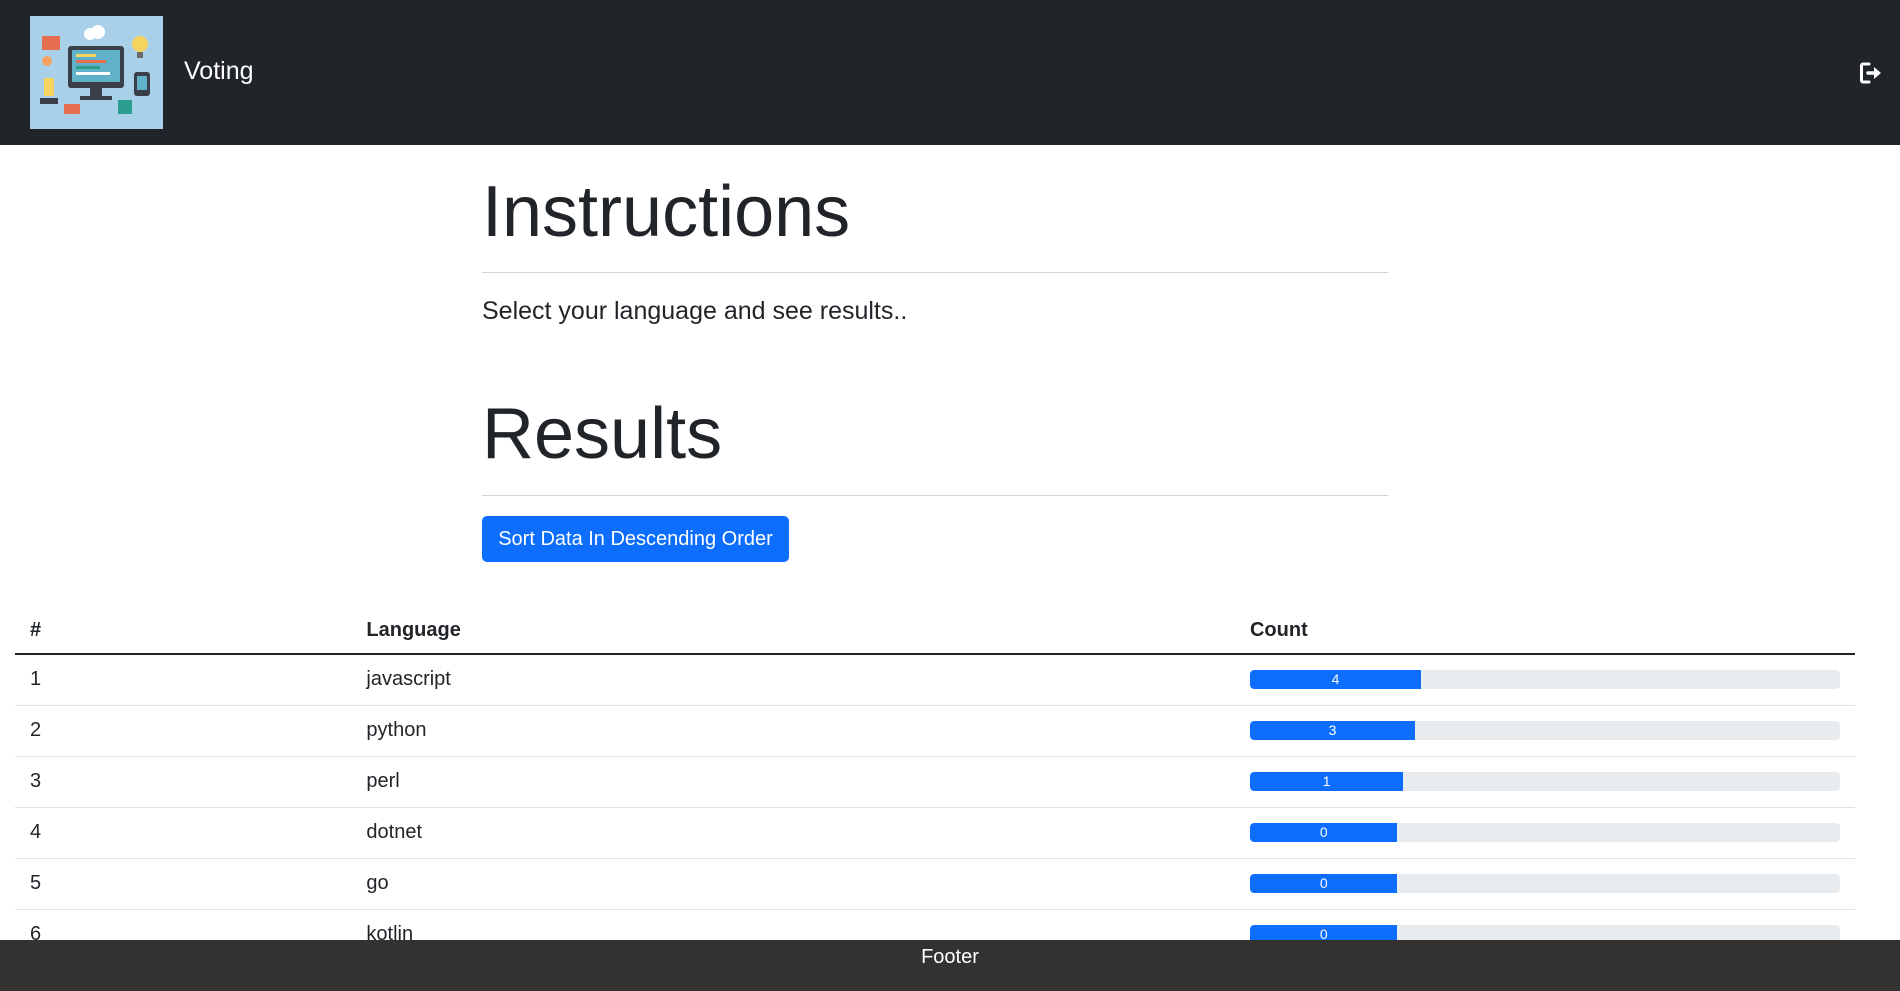 The image size is (1900, 991). Describe the element at coordinates (935, 272) in the screenshot. I see `instructions-divider` at that location.